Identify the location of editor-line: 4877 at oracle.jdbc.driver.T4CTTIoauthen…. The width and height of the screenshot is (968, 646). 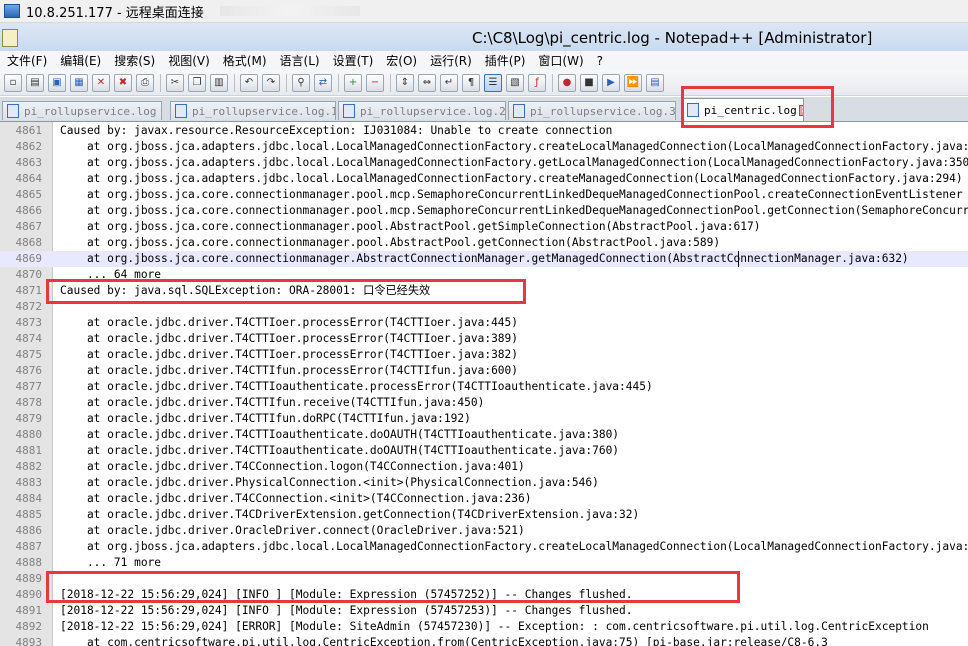
(484, 387).